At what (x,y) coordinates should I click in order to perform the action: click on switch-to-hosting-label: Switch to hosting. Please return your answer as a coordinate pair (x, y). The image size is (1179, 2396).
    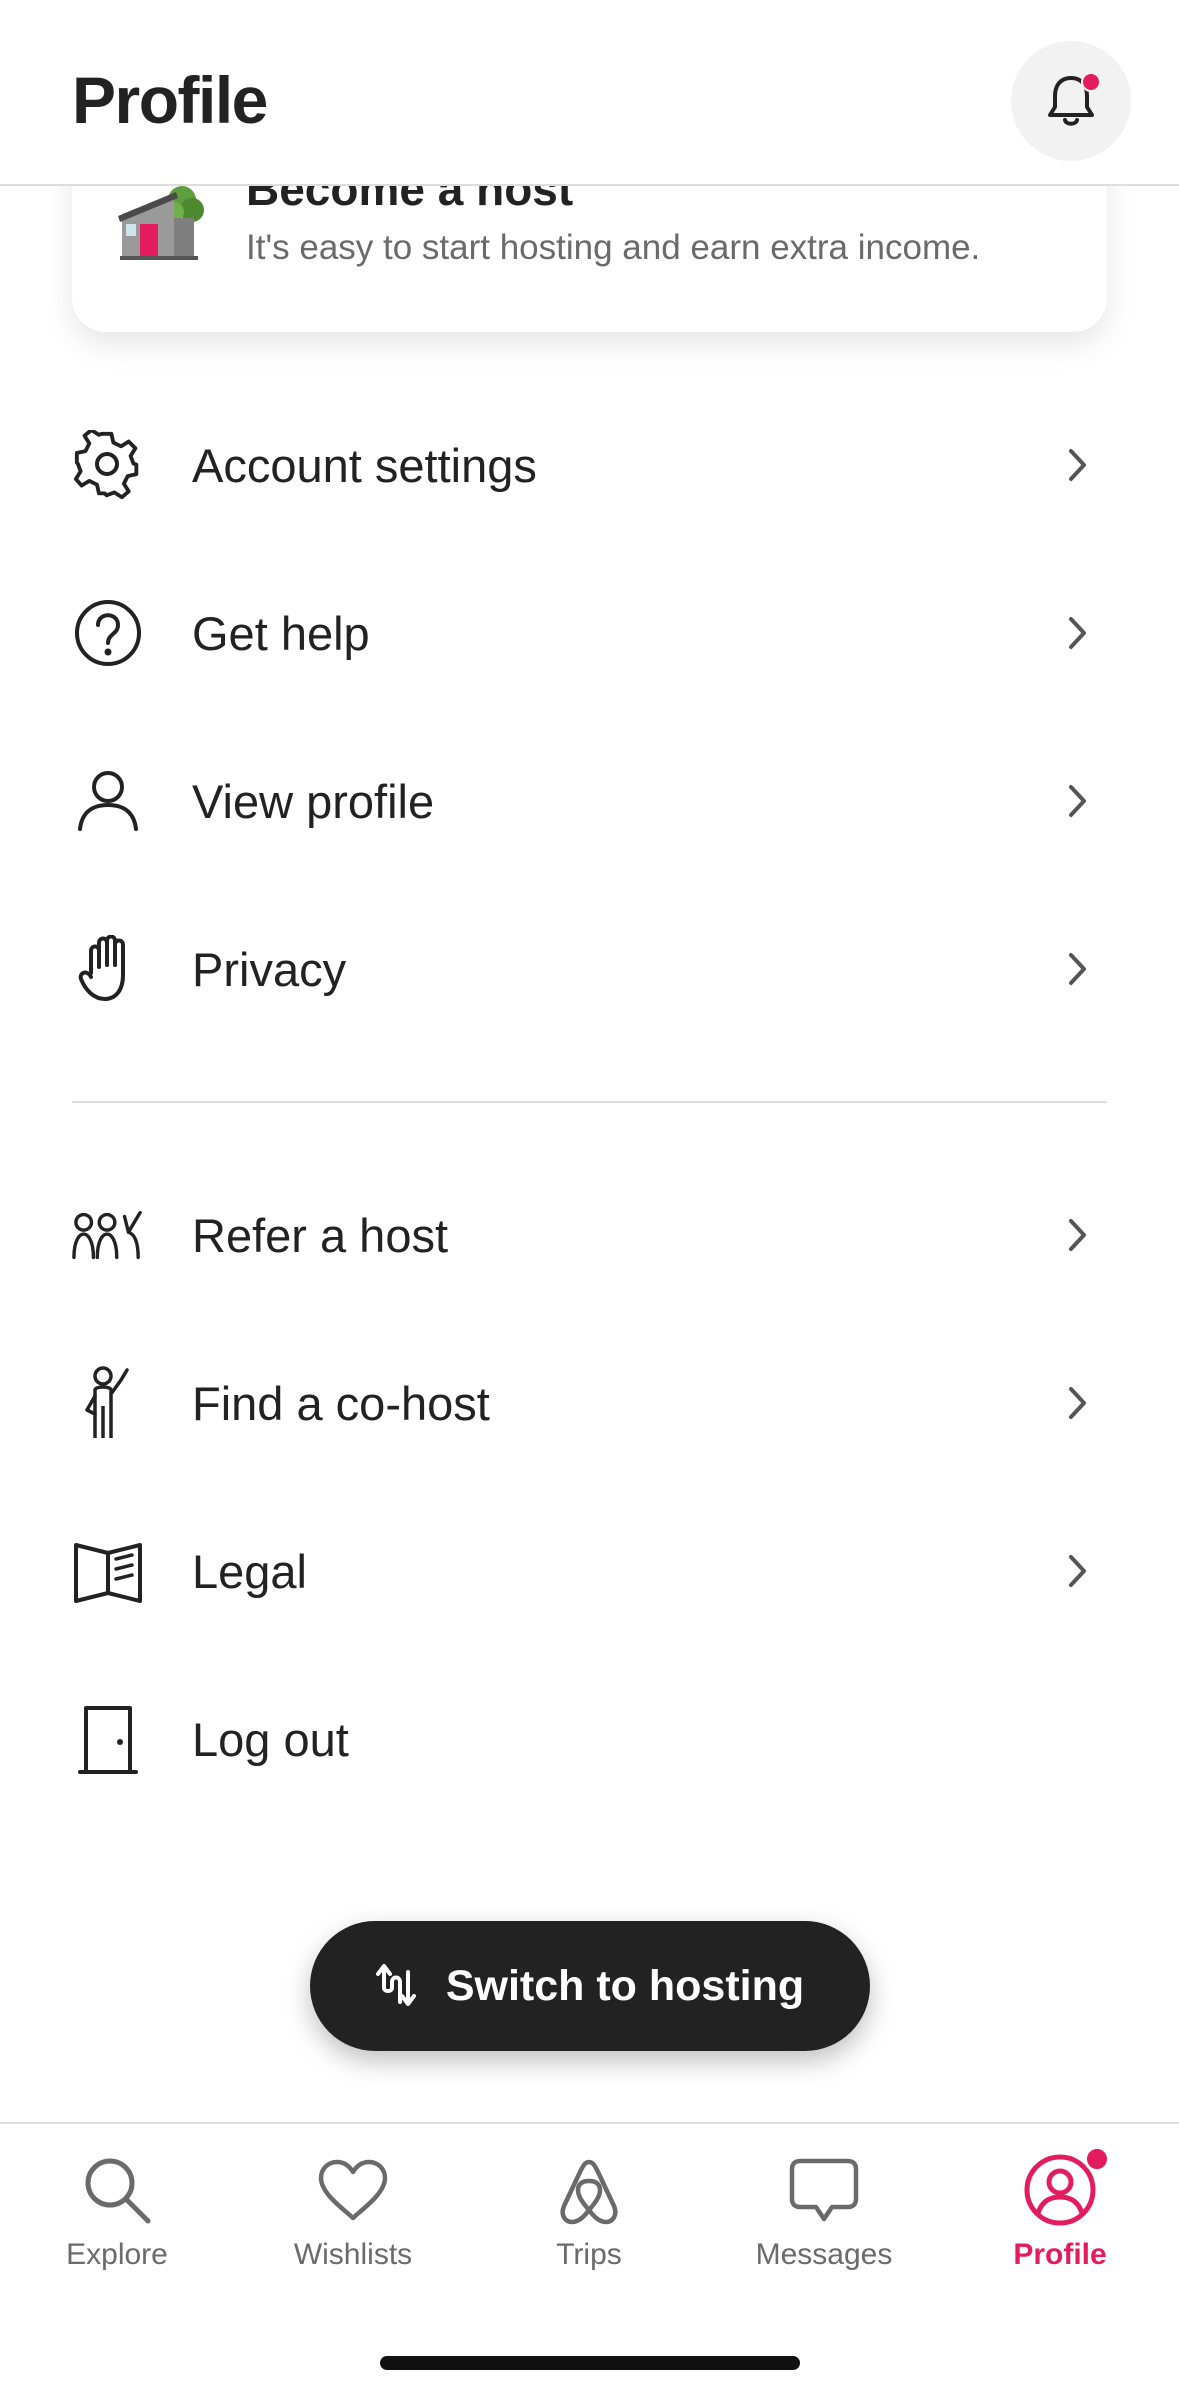
    Looking at the image, I should click on (625, 1985).